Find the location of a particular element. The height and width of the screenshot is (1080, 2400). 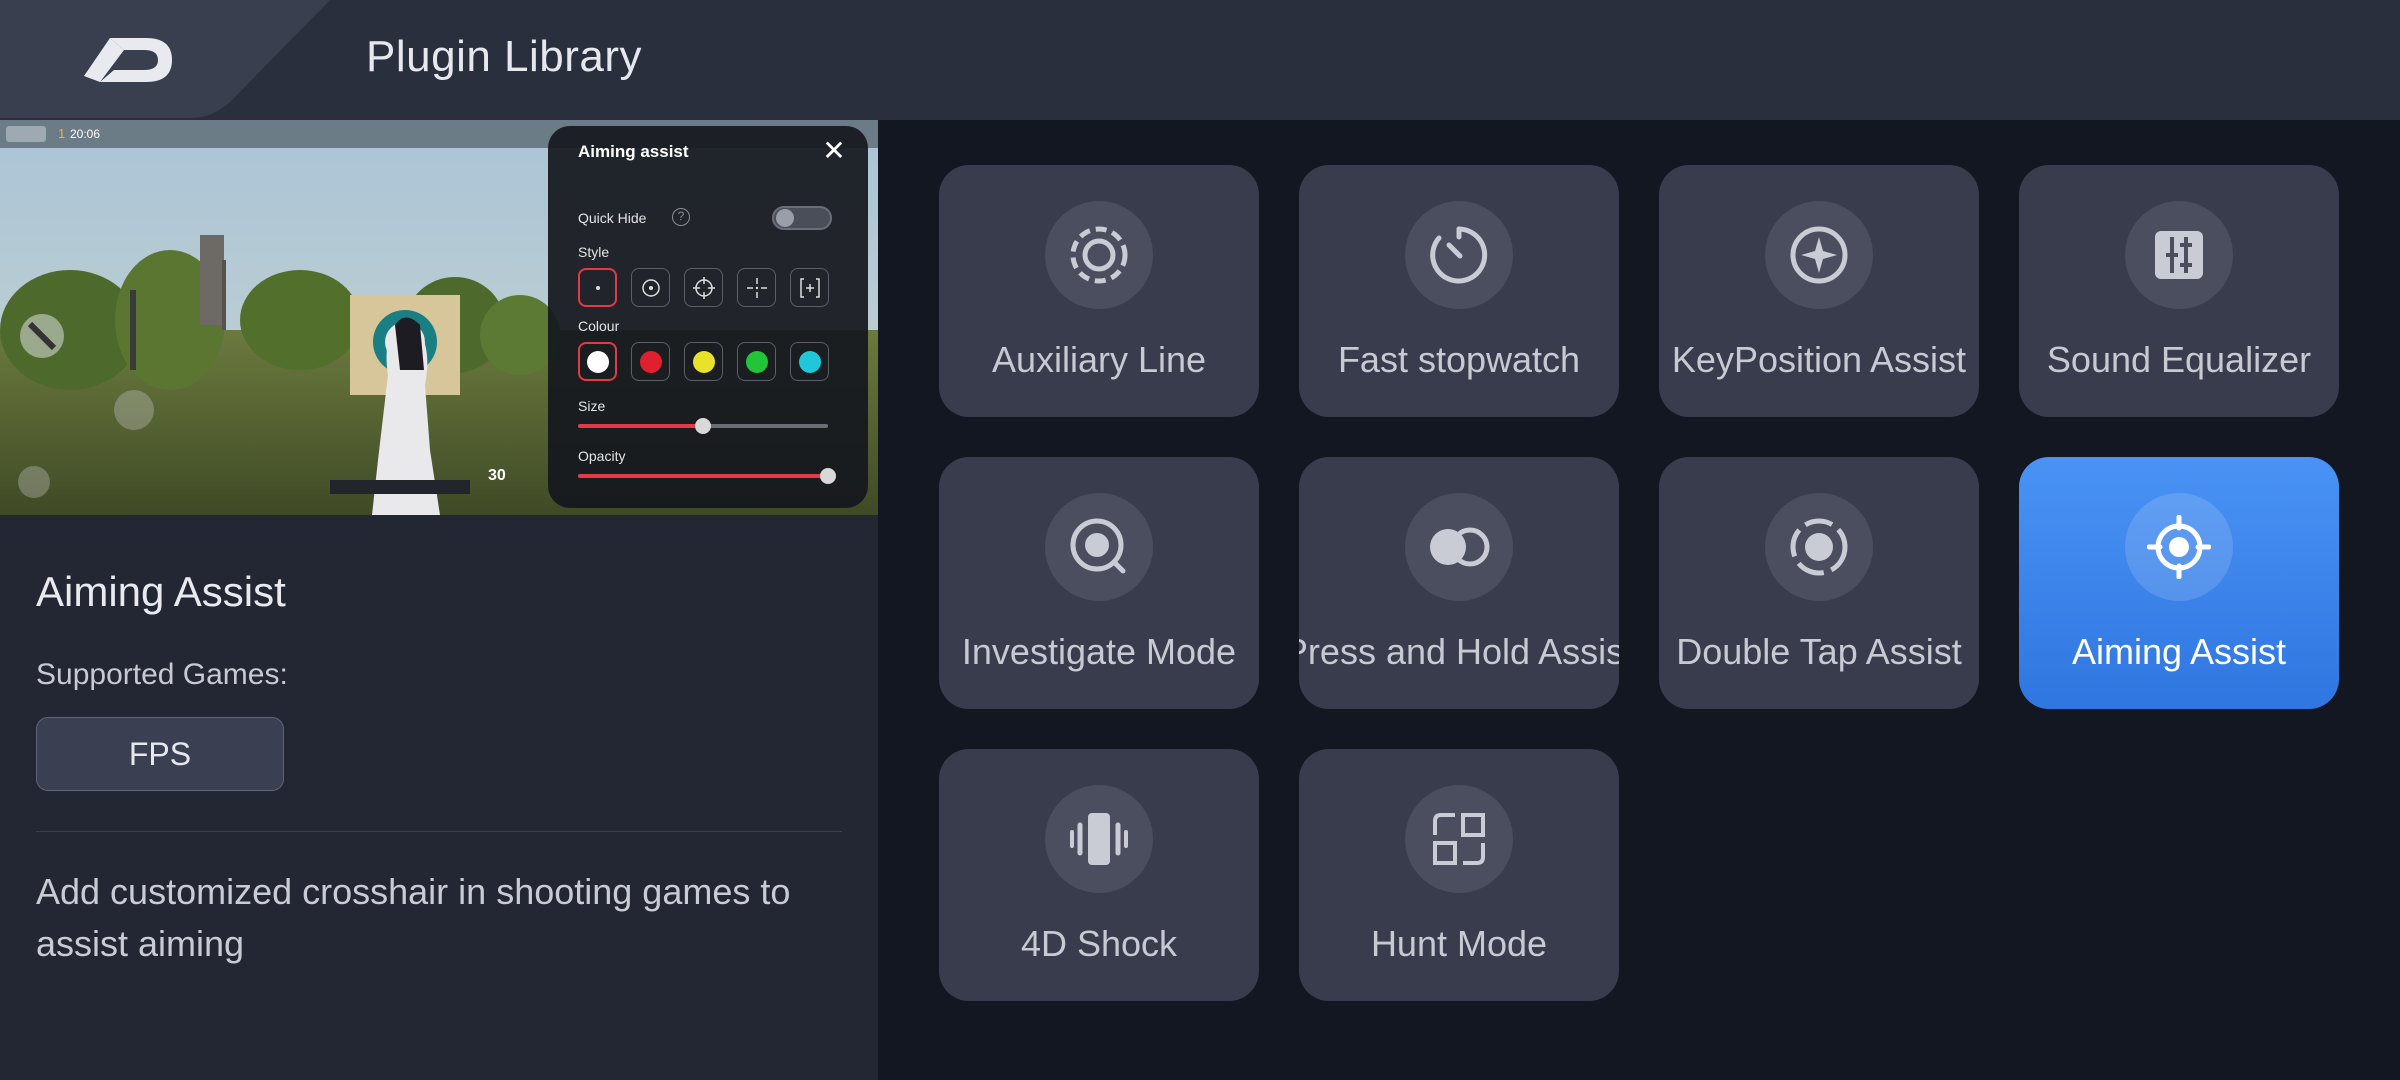

plugin-tile-label: Press and Hold Assist is located at coordinates (1459, 651).